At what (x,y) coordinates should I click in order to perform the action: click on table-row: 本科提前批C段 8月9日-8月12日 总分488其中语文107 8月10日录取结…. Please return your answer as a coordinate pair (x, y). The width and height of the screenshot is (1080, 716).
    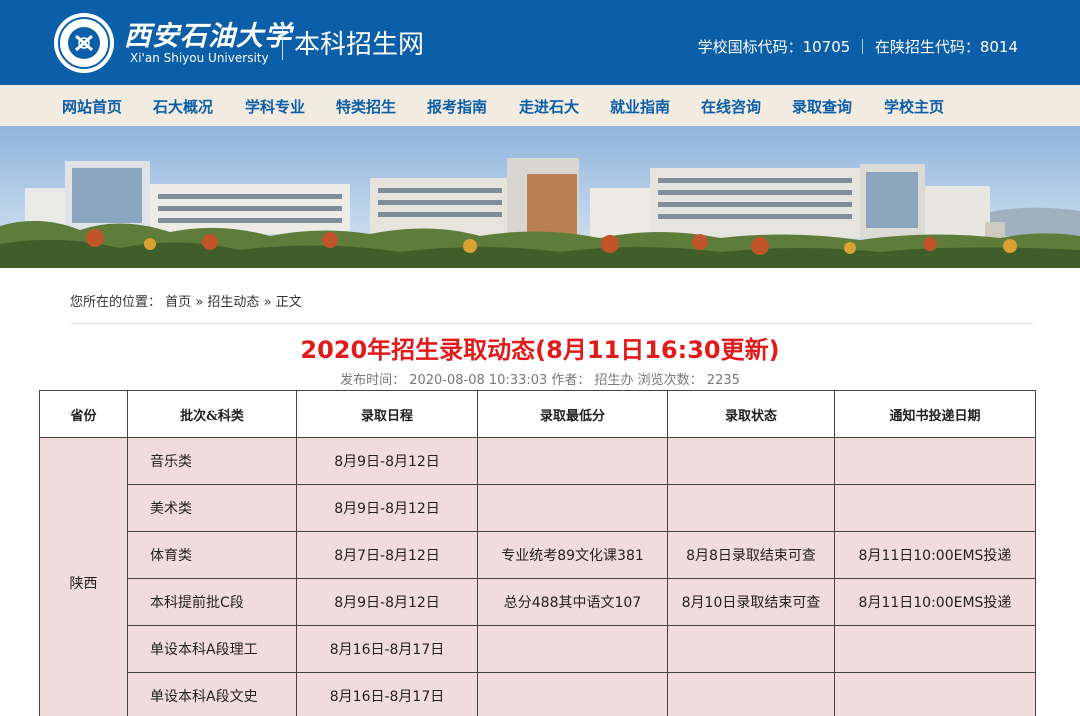
    Looking at the image, I should click on (538, 602).